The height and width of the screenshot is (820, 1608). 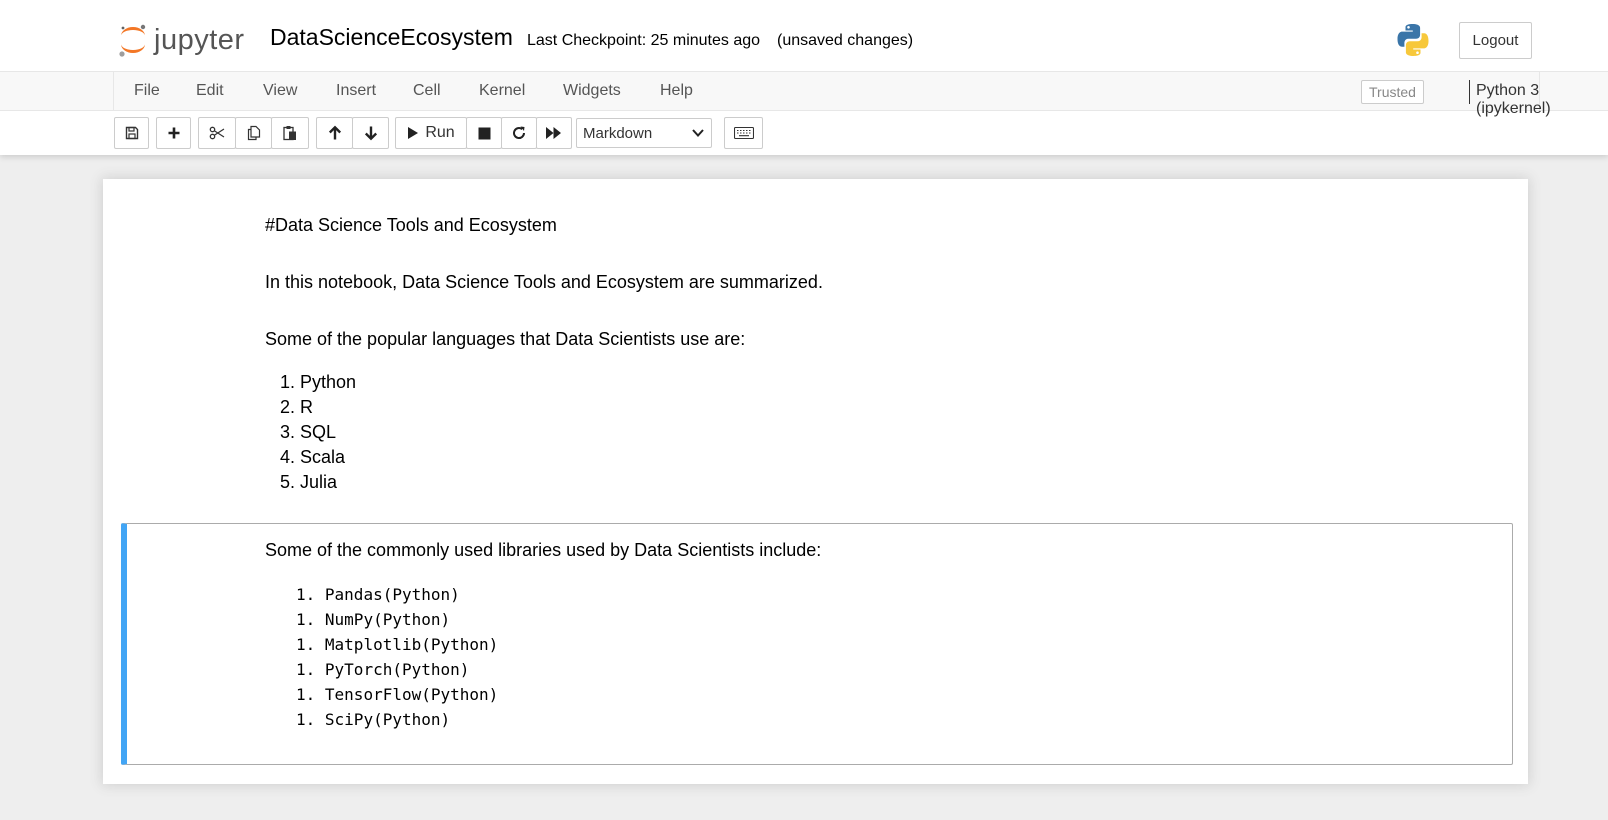 I want to click on languages-list: 1. Python 2. R 3. SQL 4. Scala 5. Julia, so click(x=318, y=432).